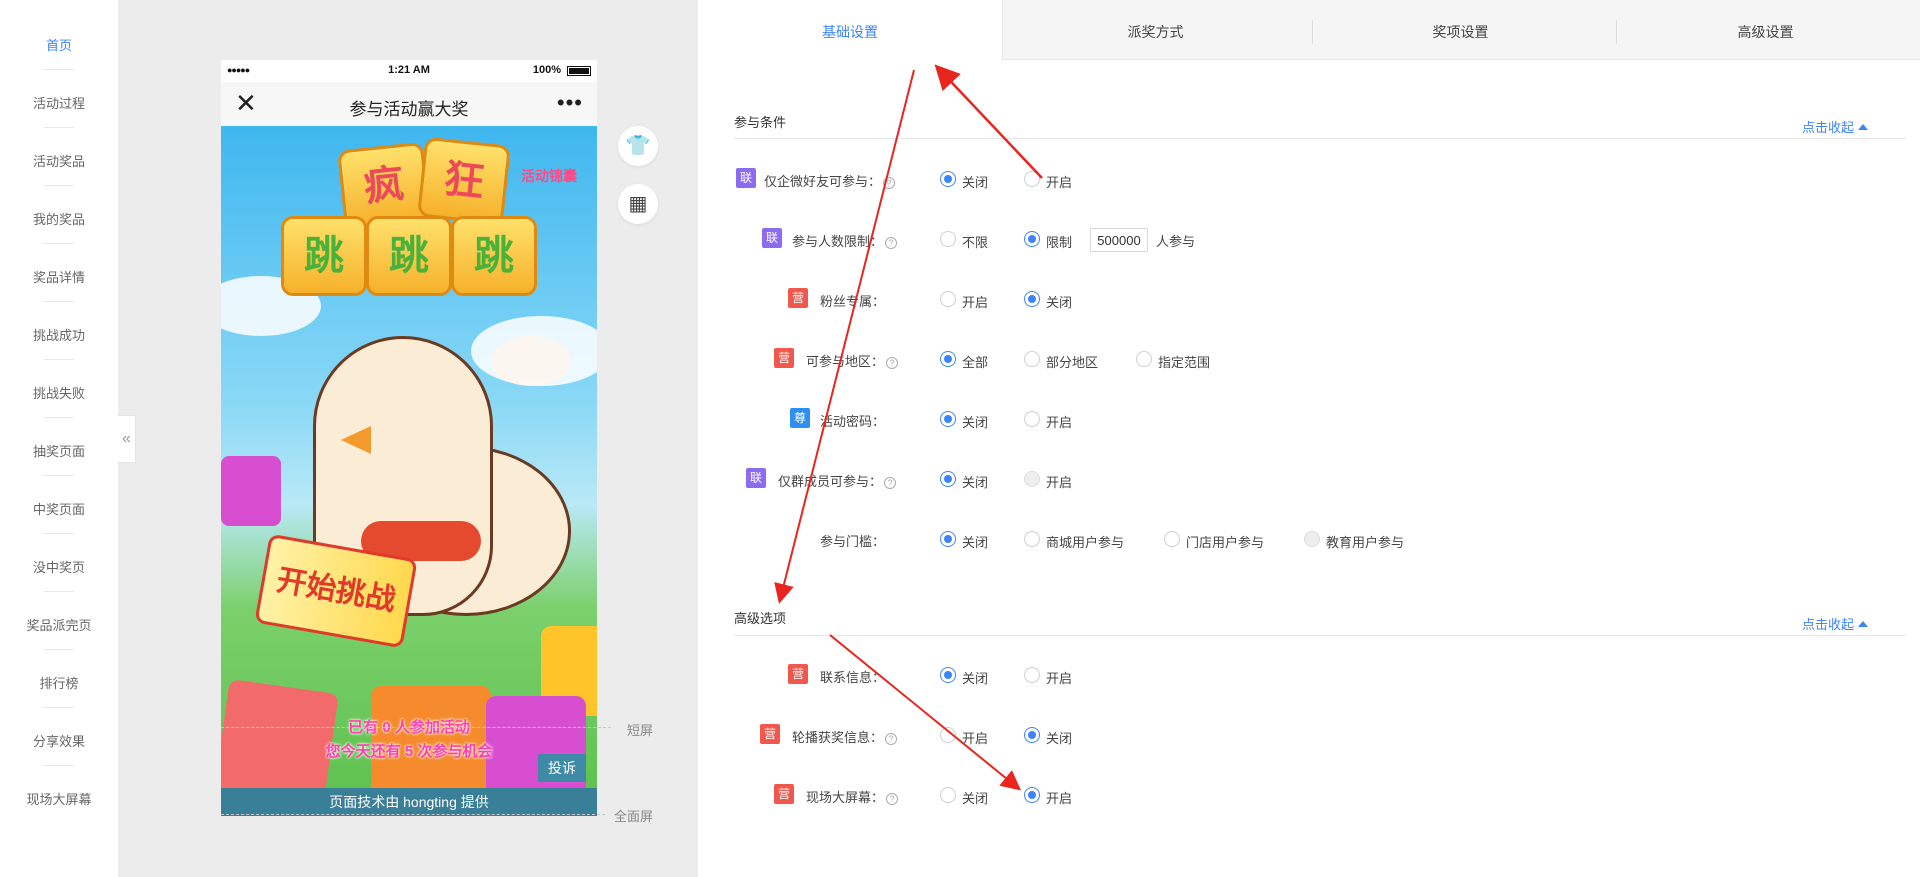 The image size is (1920, 877). What do you see at coordinates (1309, 796) in the screenshot?
I see `row-big-screen: 营 现场大屏幕：? 关闭 开启` at bounding box center [1309, 796].